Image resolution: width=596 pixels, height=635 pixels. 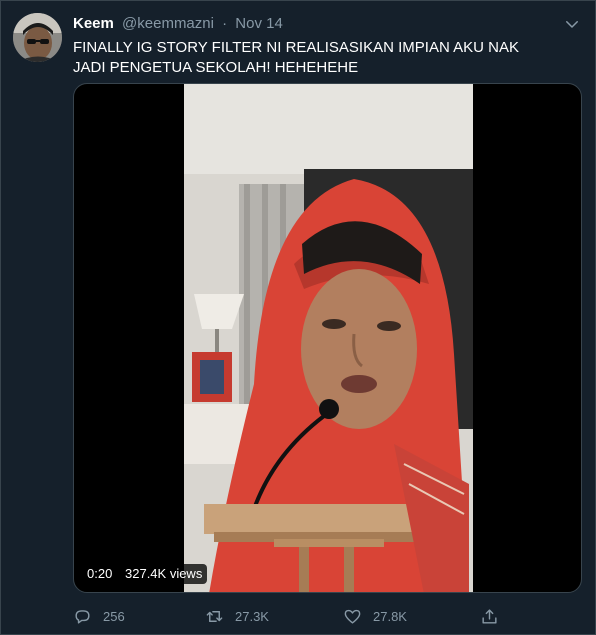 I want to click on avatar-image, so click(x=37, y=37).